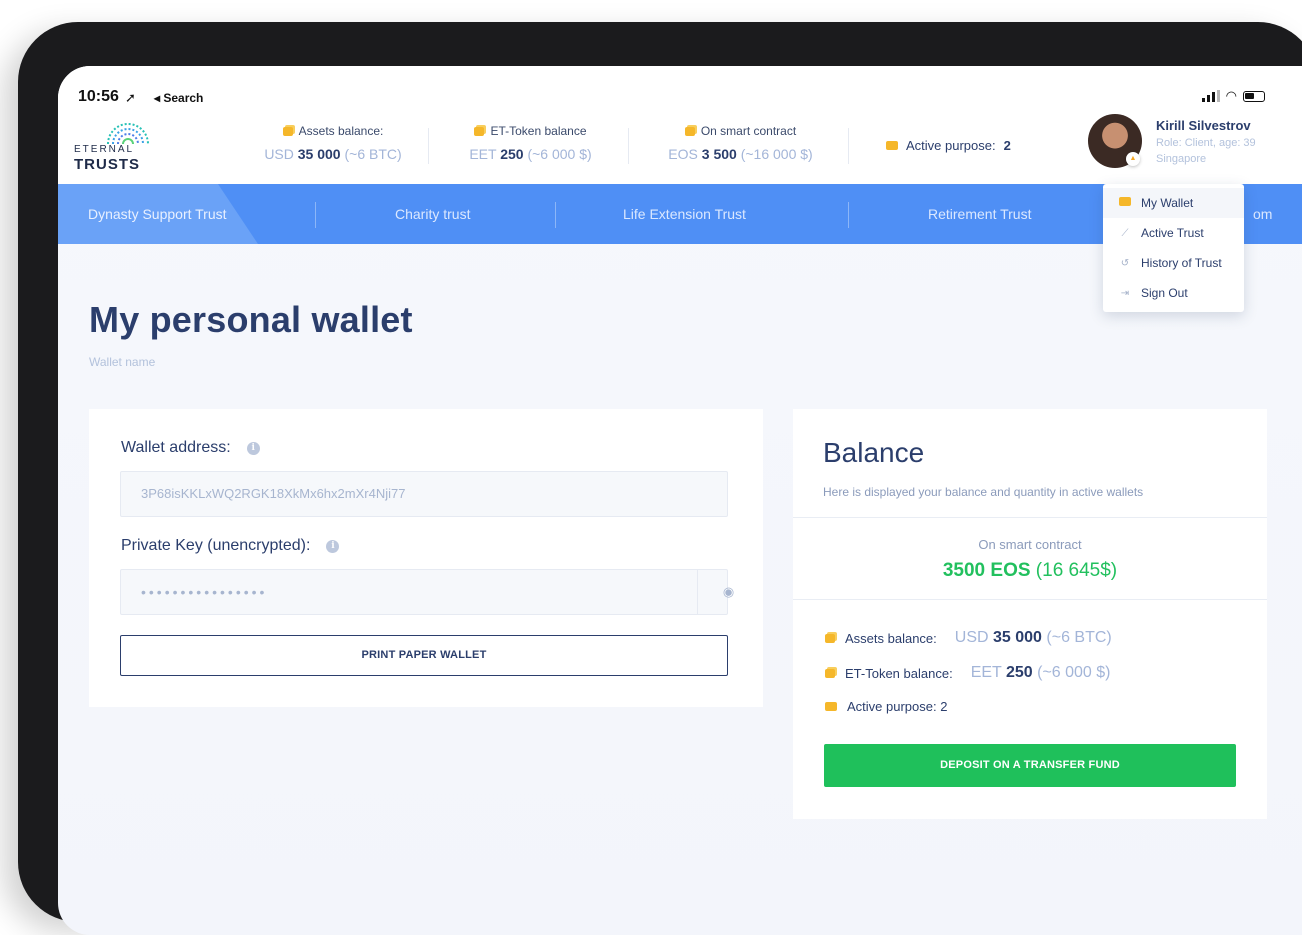 The height and width of the screenshot is (935, 1302). Describe the element at coordinates (538, 131) in the screenshot. I see `stat-label: ET-Token balance` at that location.